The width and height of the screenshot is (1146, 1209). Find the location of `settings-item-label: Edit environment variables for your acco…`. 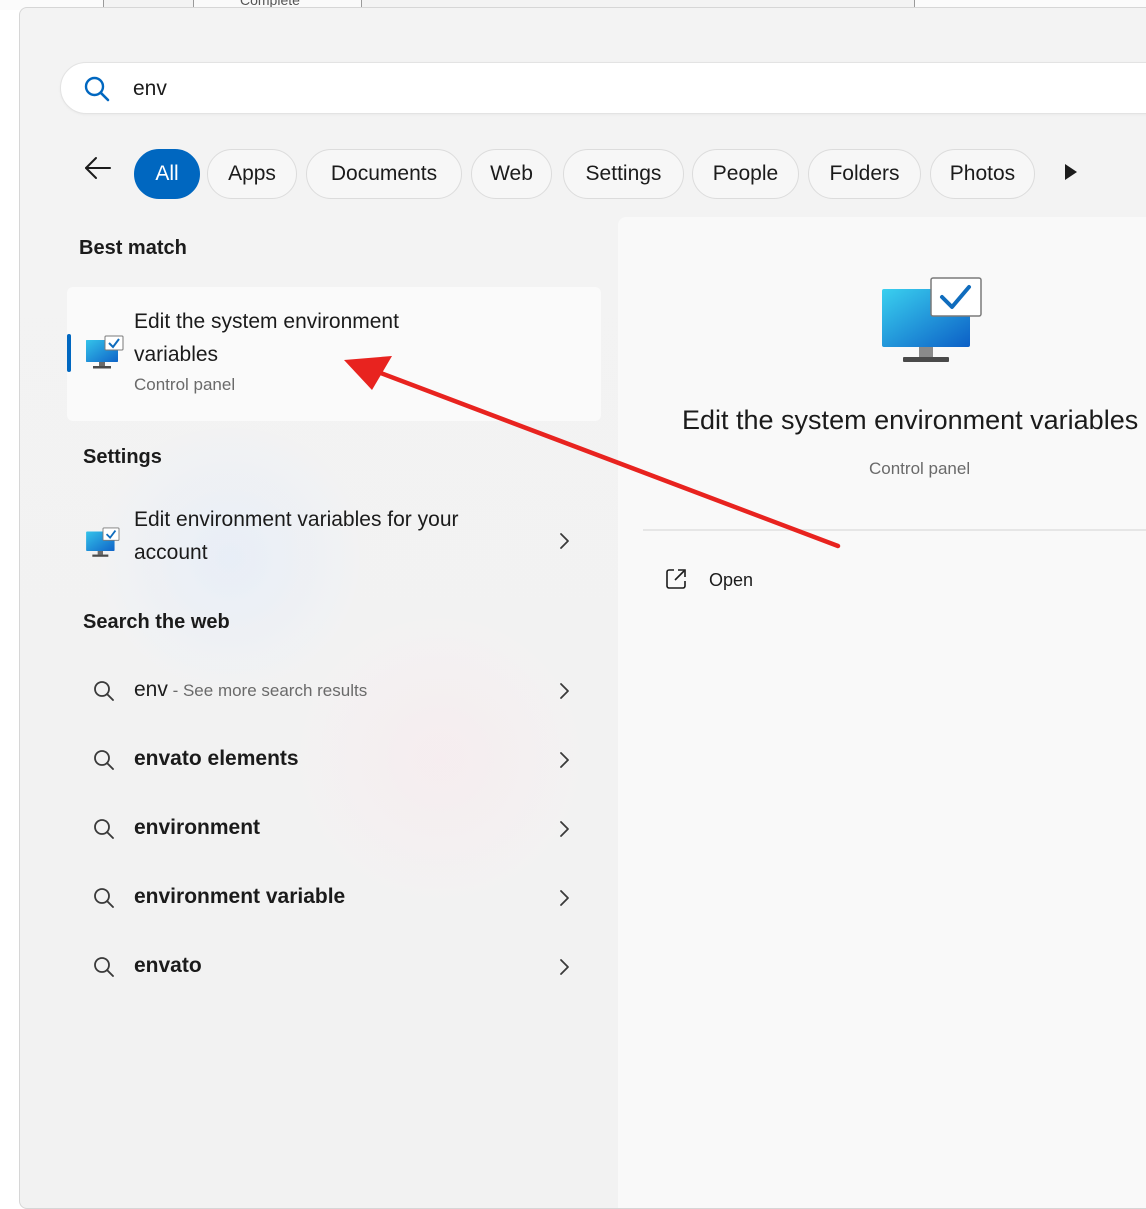

settings-item-label: Edit environment variables for your acco… is located at coordinates (296, 536).